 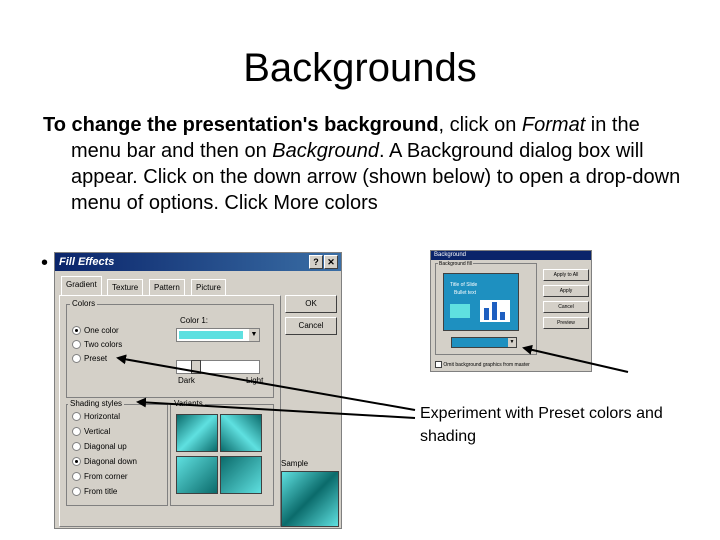 I want to click on annotation-arrows, so click(x=372, y=381).